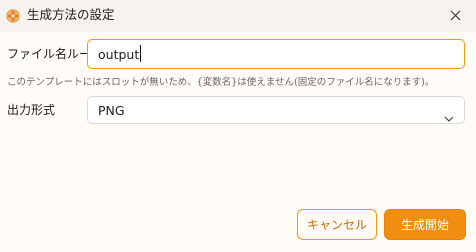  I want to click on cancel-button: キャンセル, so click(337, 224).